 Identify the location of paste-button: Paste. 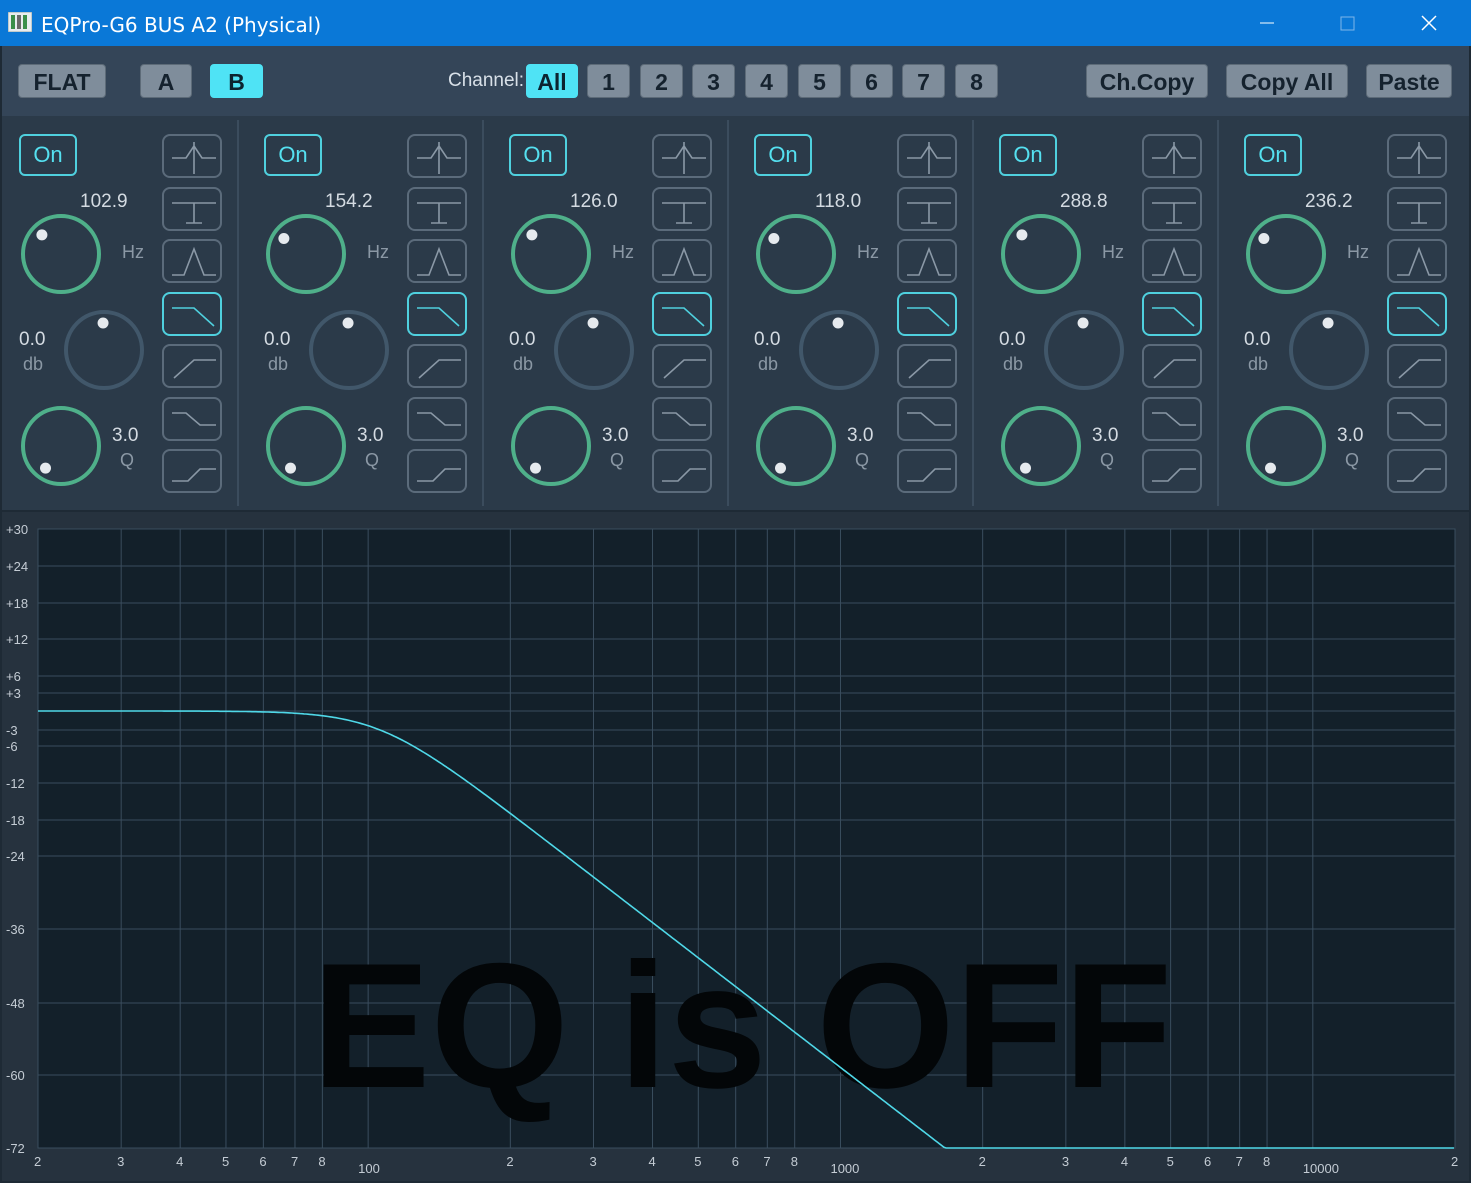
(1409, 81).